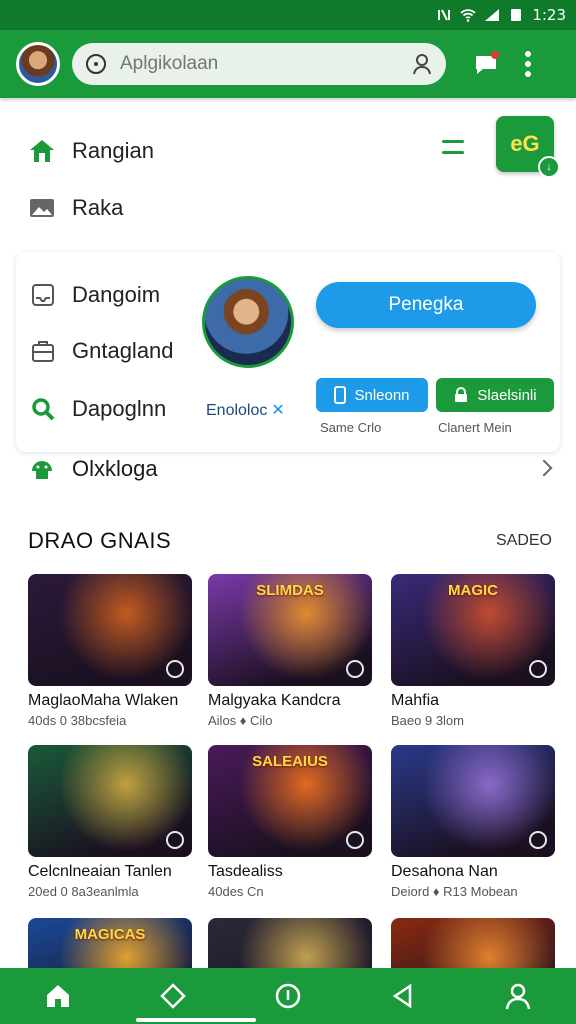  Describe the element at coordinates (473, 630) in the screenshot. I see `game-thumbnail: MAGIC` at that location.